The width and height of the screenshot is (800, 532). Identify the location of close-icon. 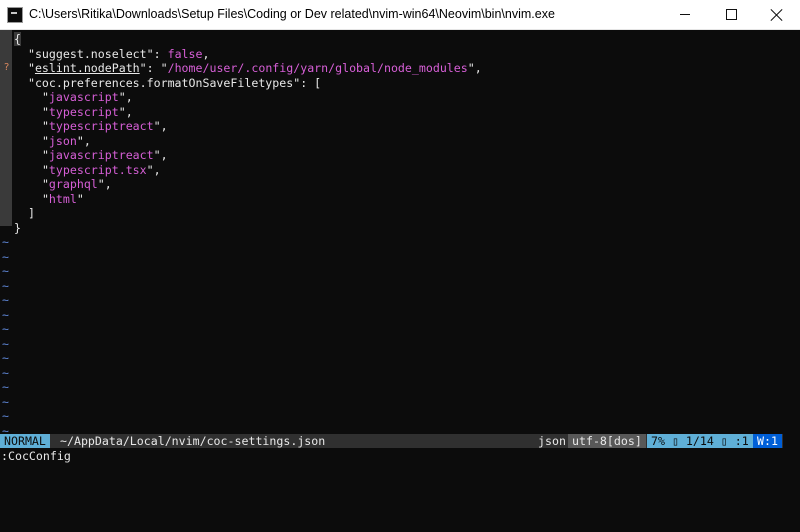
(777, 15).